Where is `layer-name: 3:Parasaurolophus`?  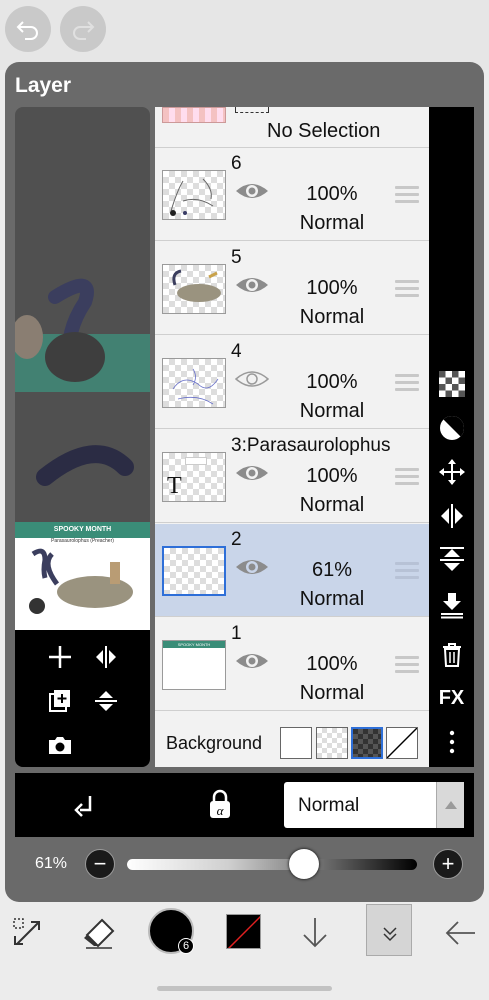 layer-name: 3:Parasaurolophus is located at coordinates (311, 445).